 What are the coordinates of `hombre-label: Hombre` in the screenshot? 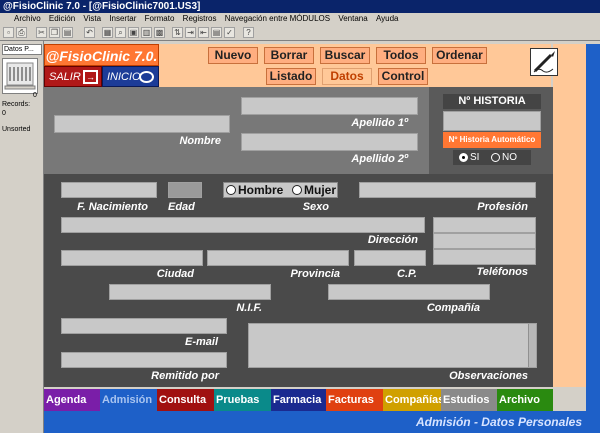 It's located at (261, 190).